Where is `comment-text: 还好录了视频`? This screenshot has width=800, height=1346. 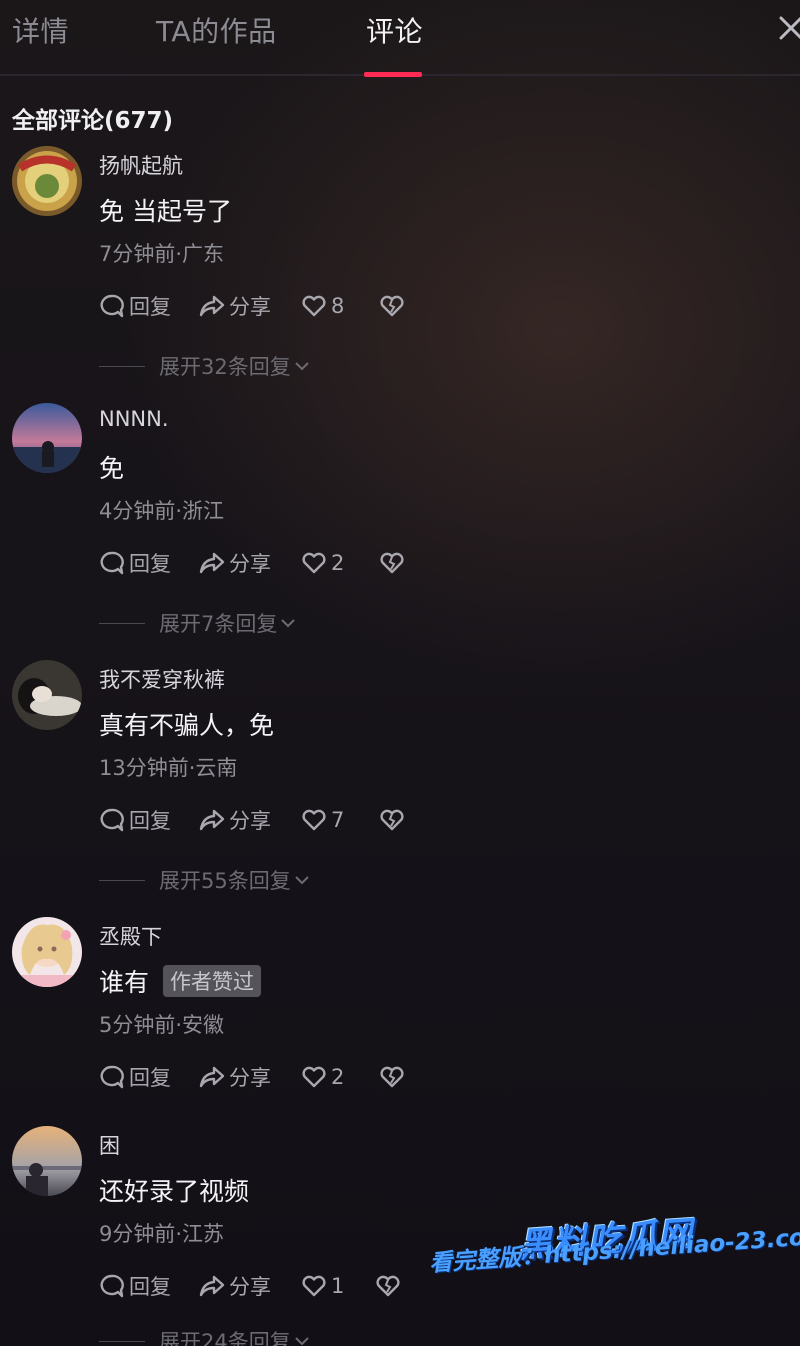 comment-text: 还好录了视频 is located at coordinates (174, 1191).